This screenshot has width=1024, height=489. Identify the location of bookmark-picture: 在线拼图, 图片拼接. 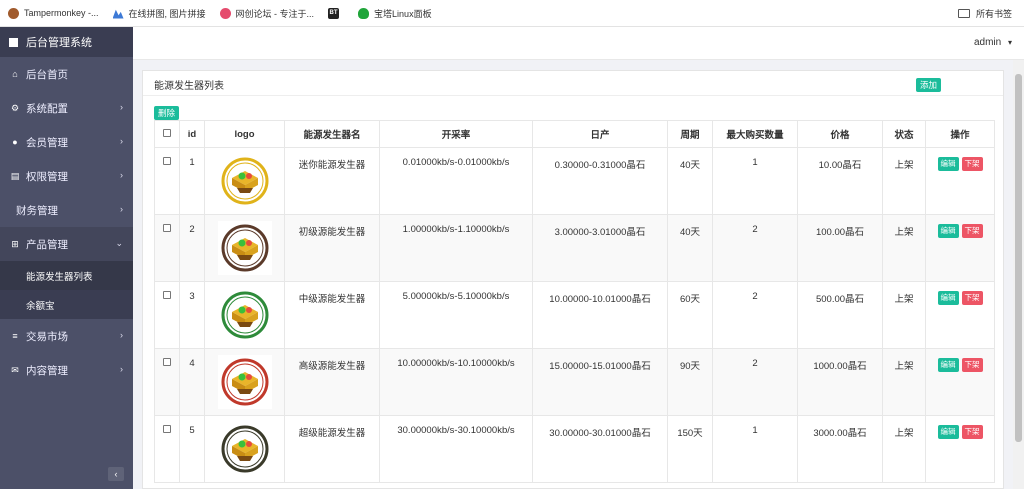
(159, 13).